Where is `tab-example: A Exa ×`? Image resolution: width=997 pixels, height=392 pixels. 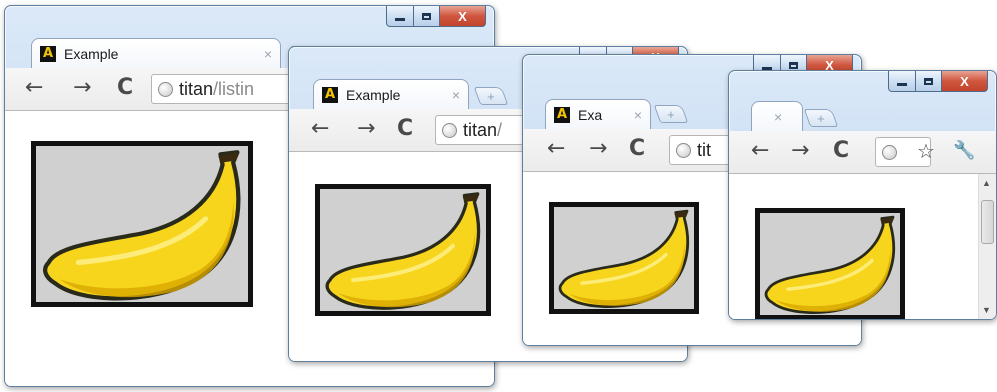
tab-example: A Exa × is located at coordinates (598, 114).